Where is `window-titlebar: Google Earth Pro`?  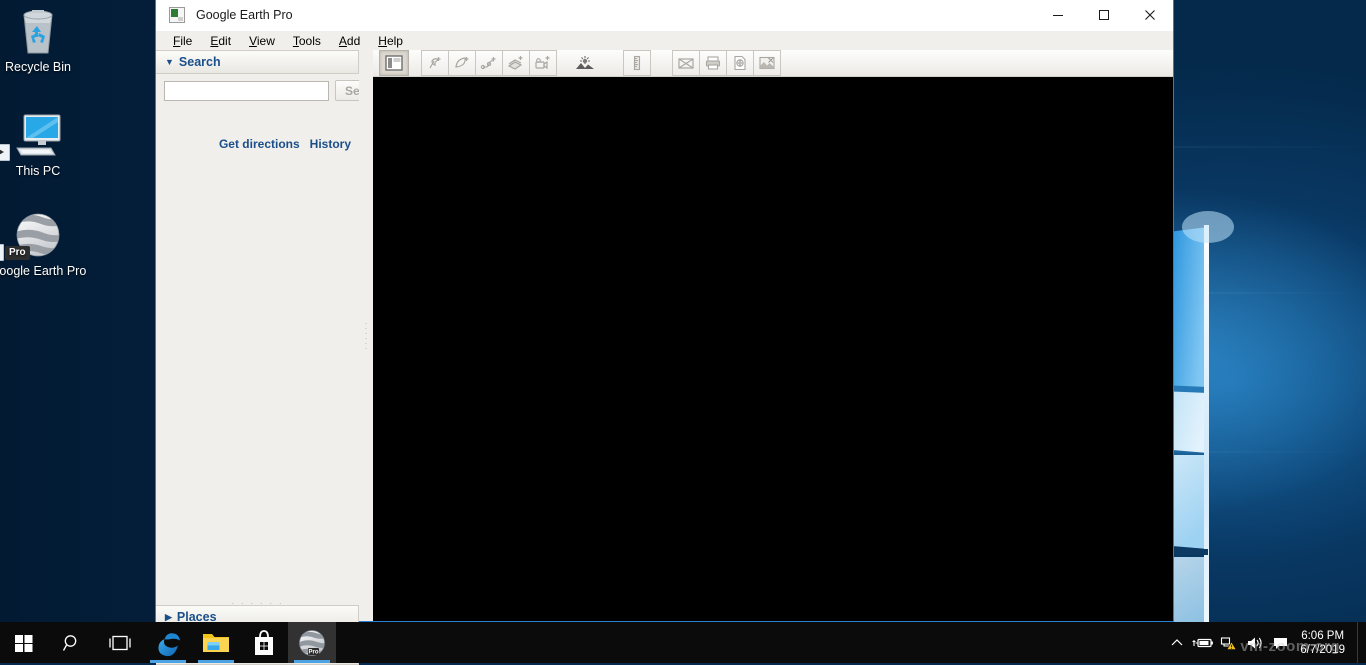 window-titlebar: Google Earth Pro is located at coordinates (664, 15).